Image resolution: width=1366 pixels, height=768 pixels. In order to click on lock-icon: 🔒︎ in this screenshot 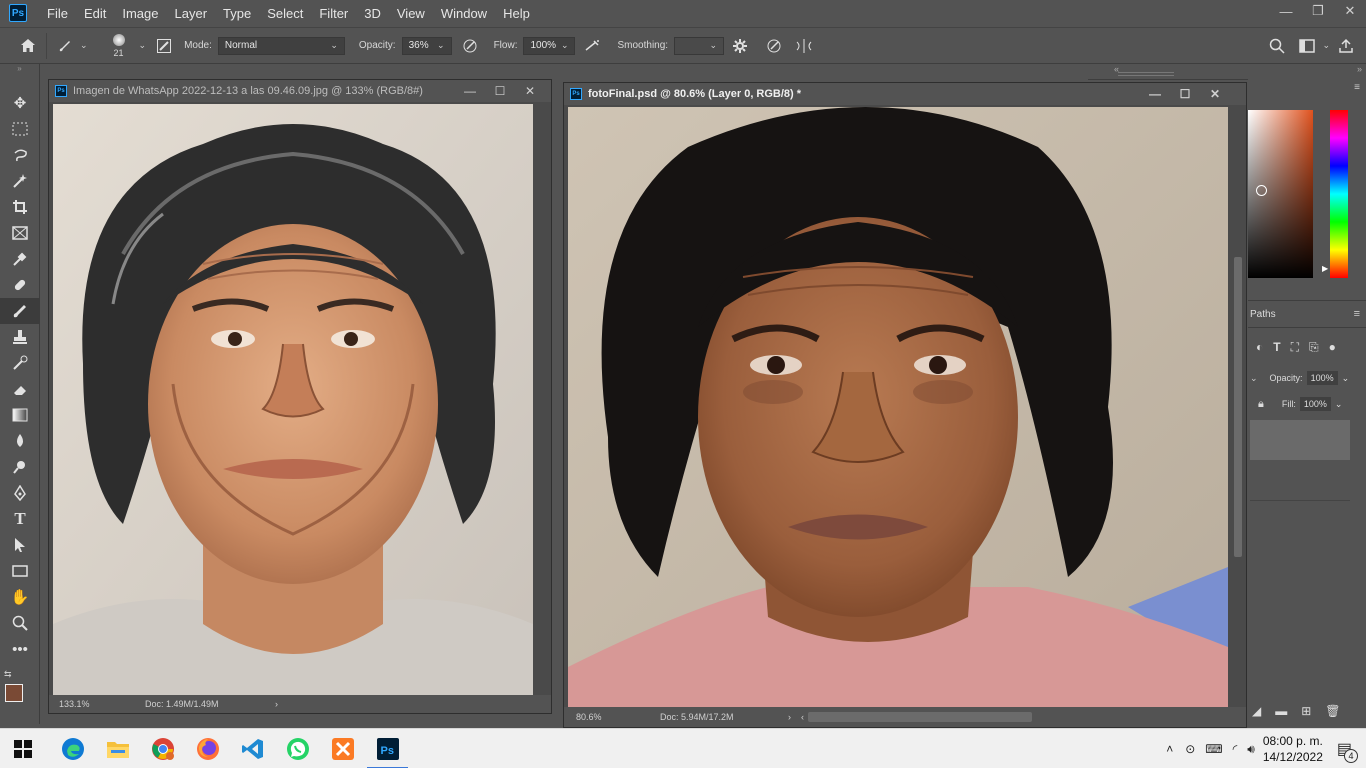, I will do `click(1261, 404)`.